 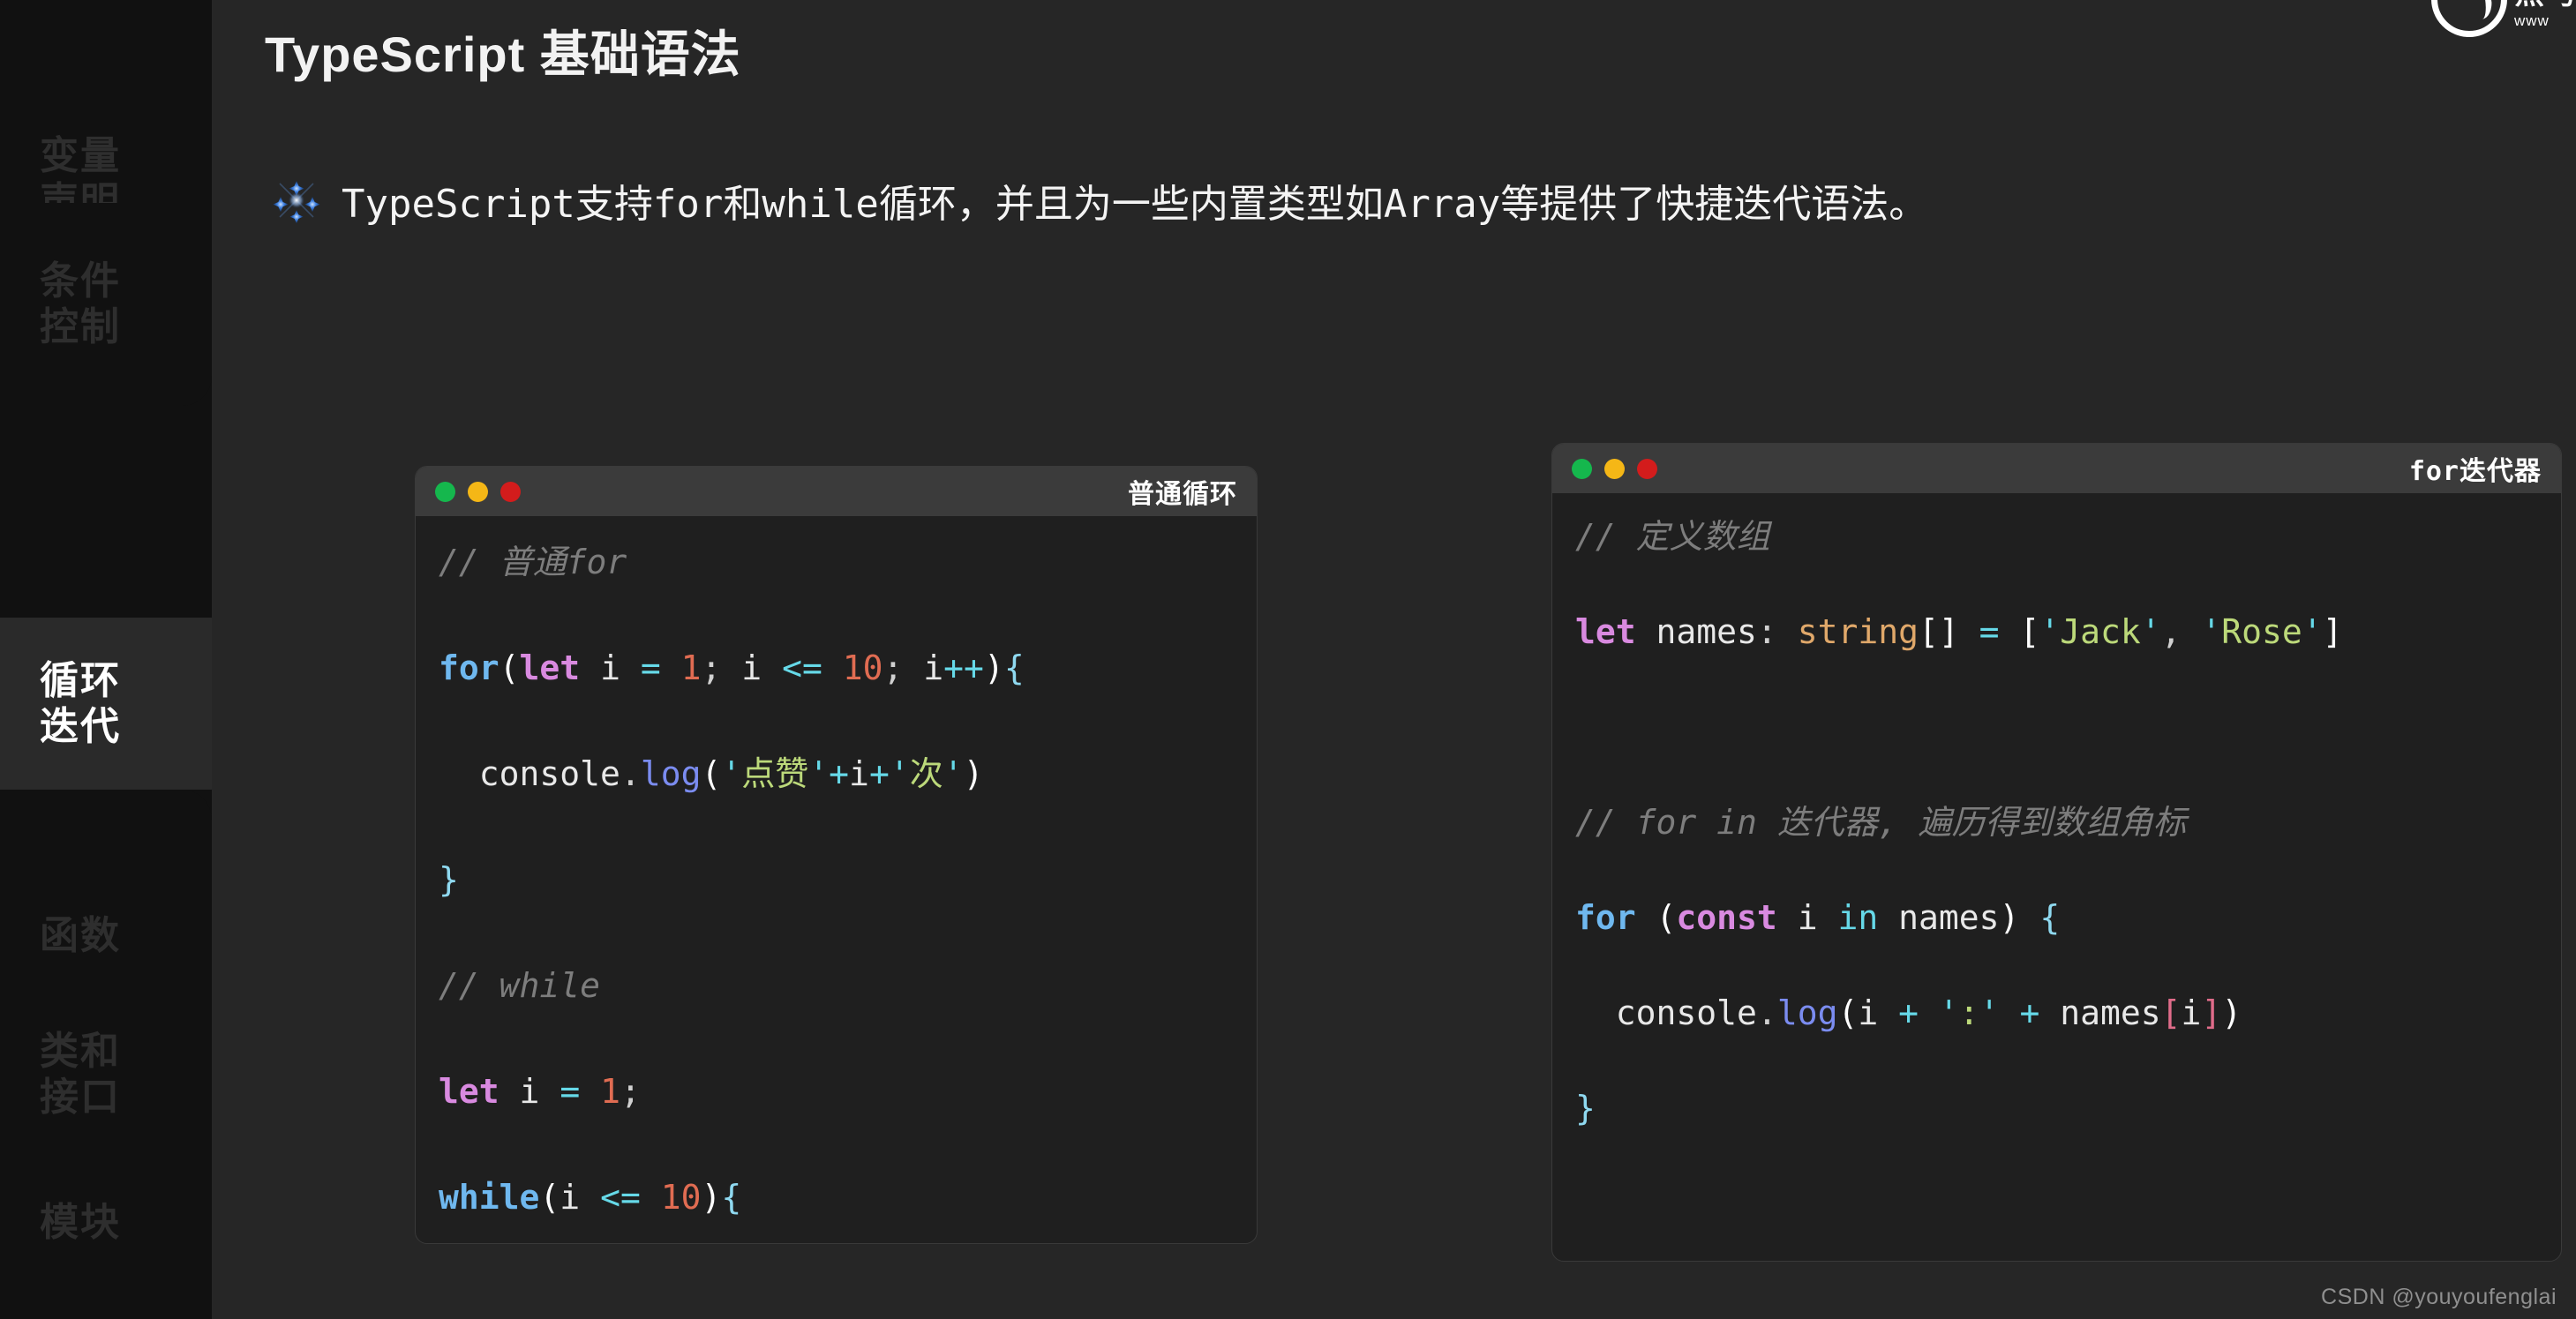 What do you see at coordinates (732, 667) in the screenshot?
I see `code-line: for(let i = 1; i <= 10; i++){` at bounding box center [732, 667].